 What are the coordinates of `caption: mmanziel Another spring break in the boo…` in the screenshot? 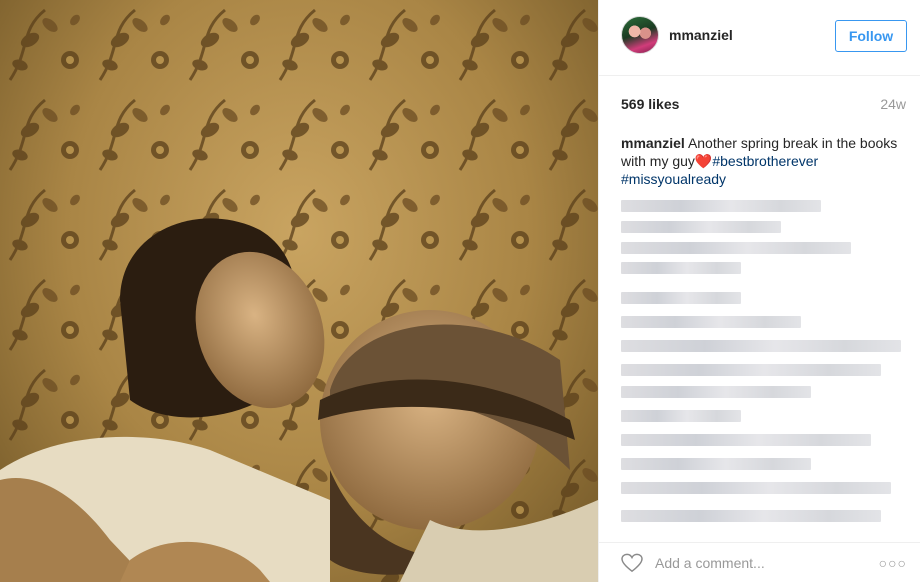 It's located at (766, 161).